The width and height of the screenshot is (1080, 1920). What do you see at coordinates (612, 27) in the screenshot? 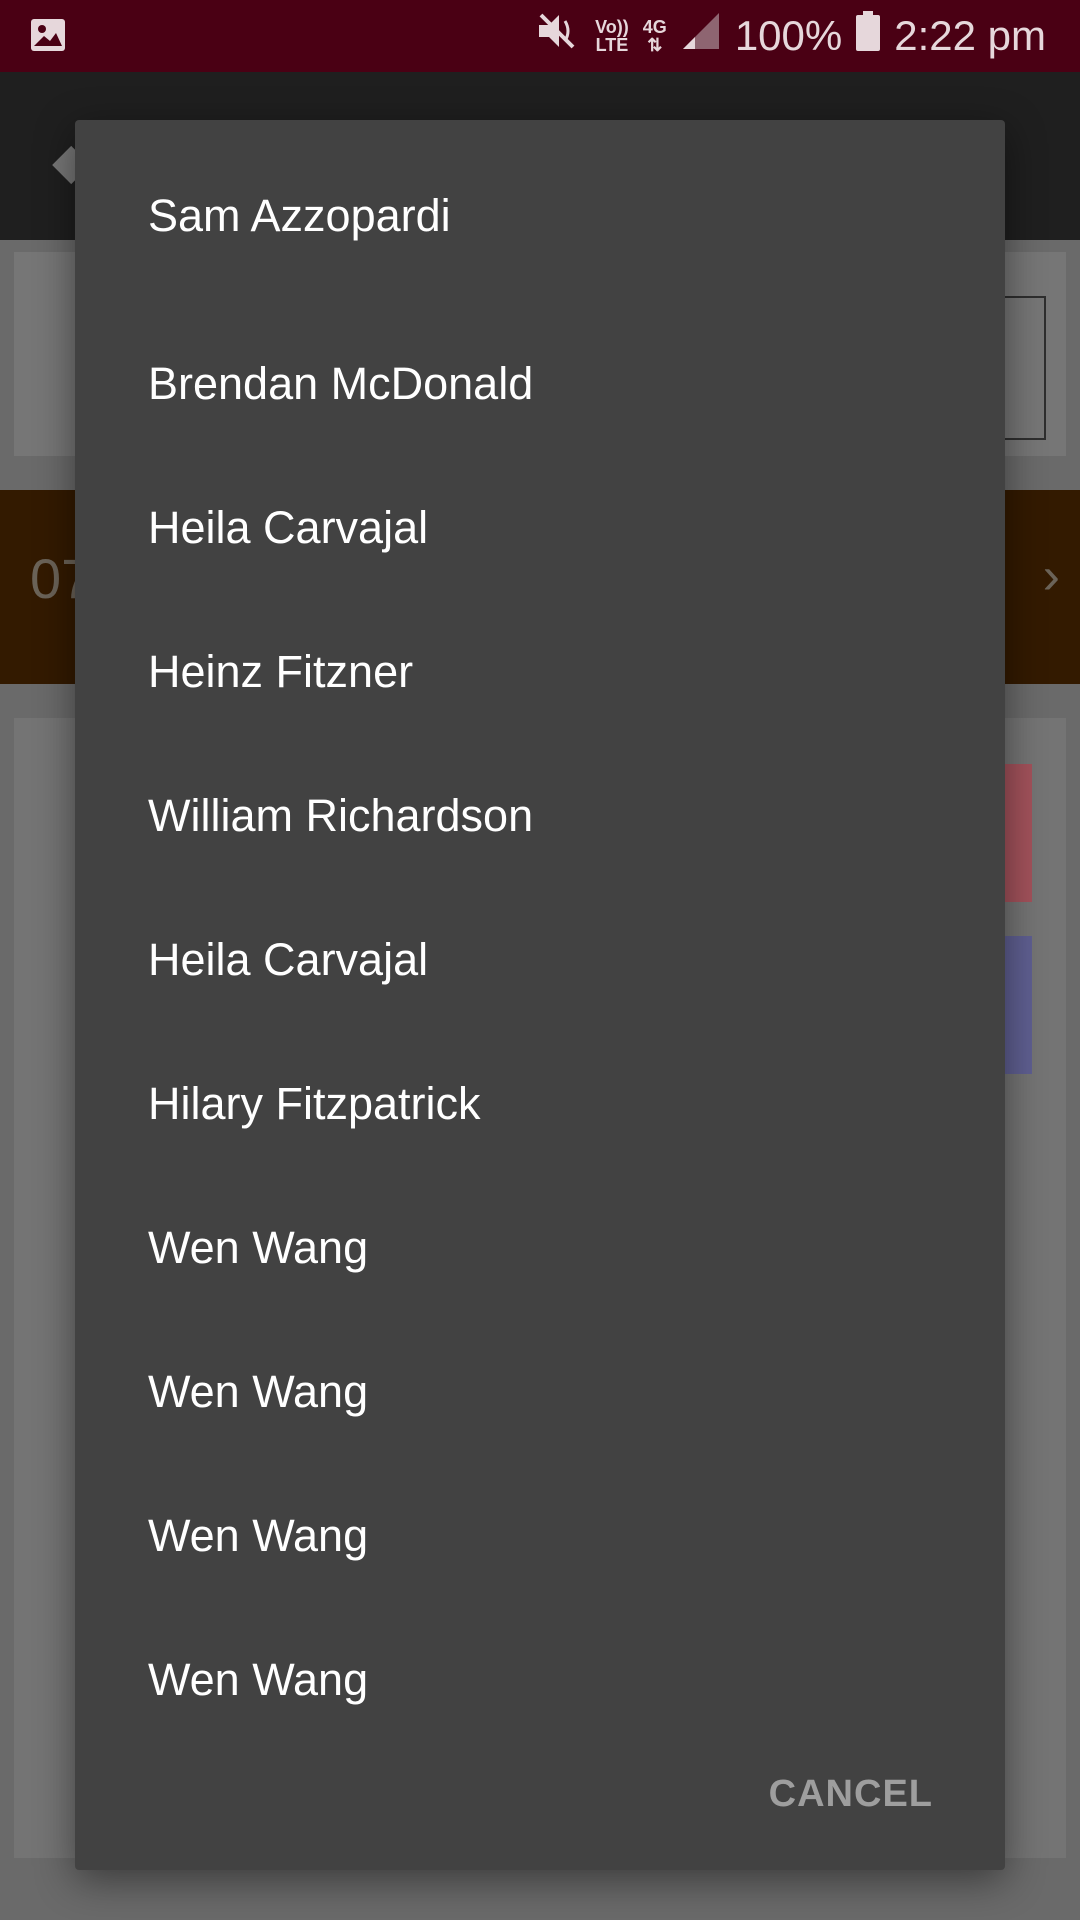
I see `volte-top-label: Vo))` at bounding box center [612, 27].